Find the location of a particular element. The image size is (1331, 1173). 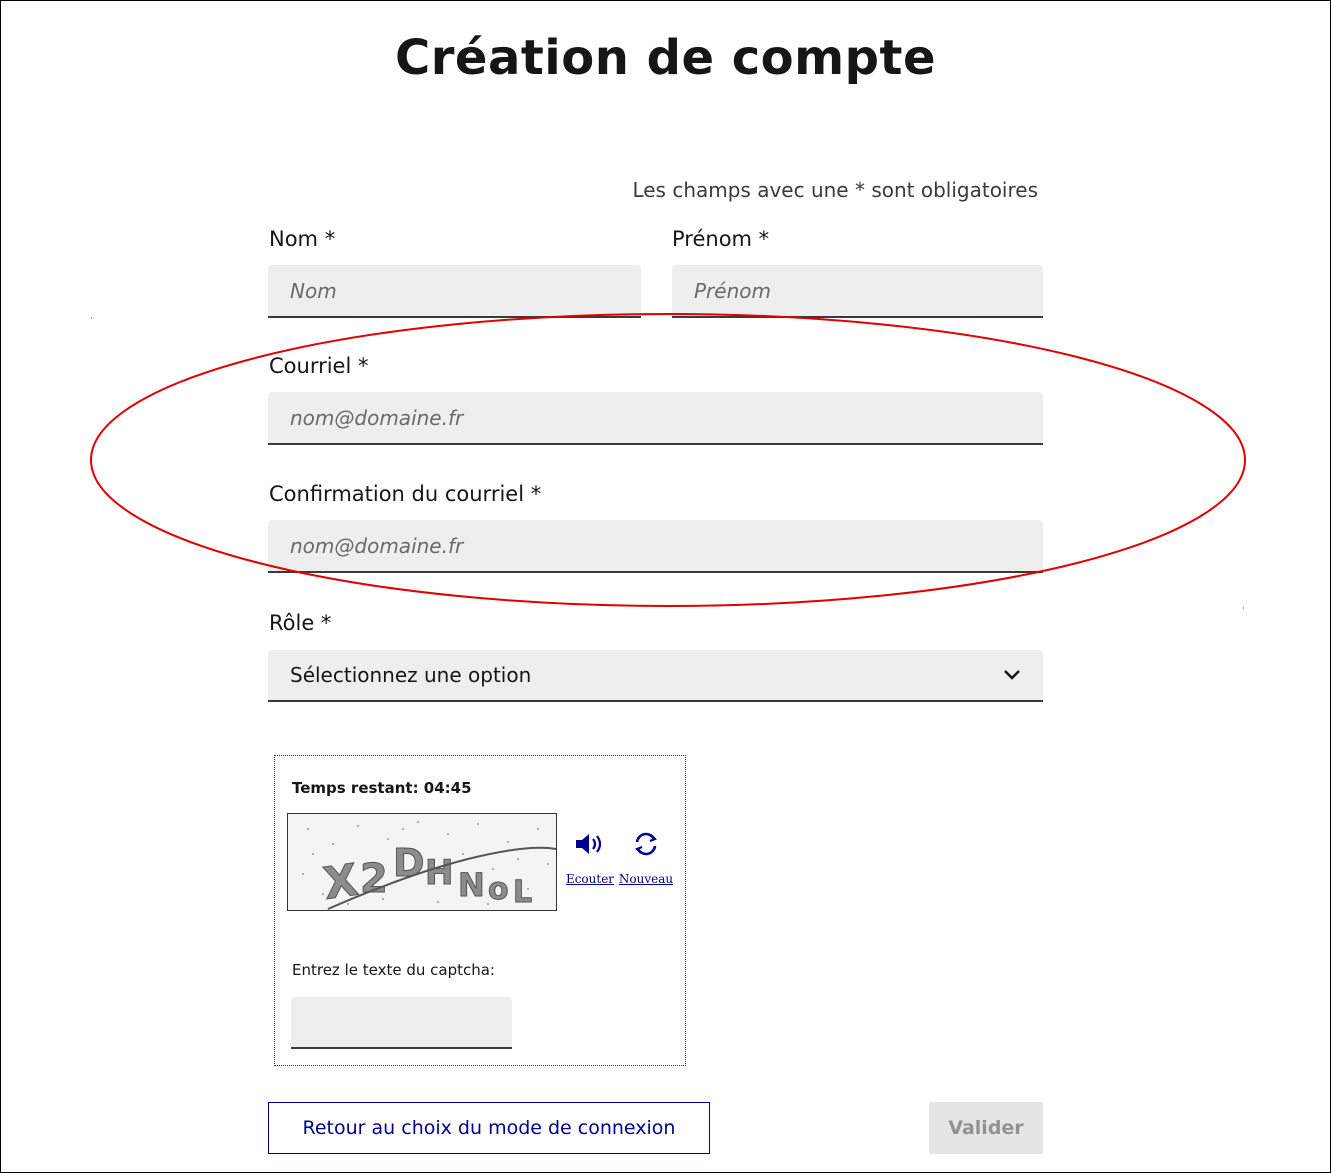

captcha-listen-button: Ecouter is located at coordinates (590, 855).